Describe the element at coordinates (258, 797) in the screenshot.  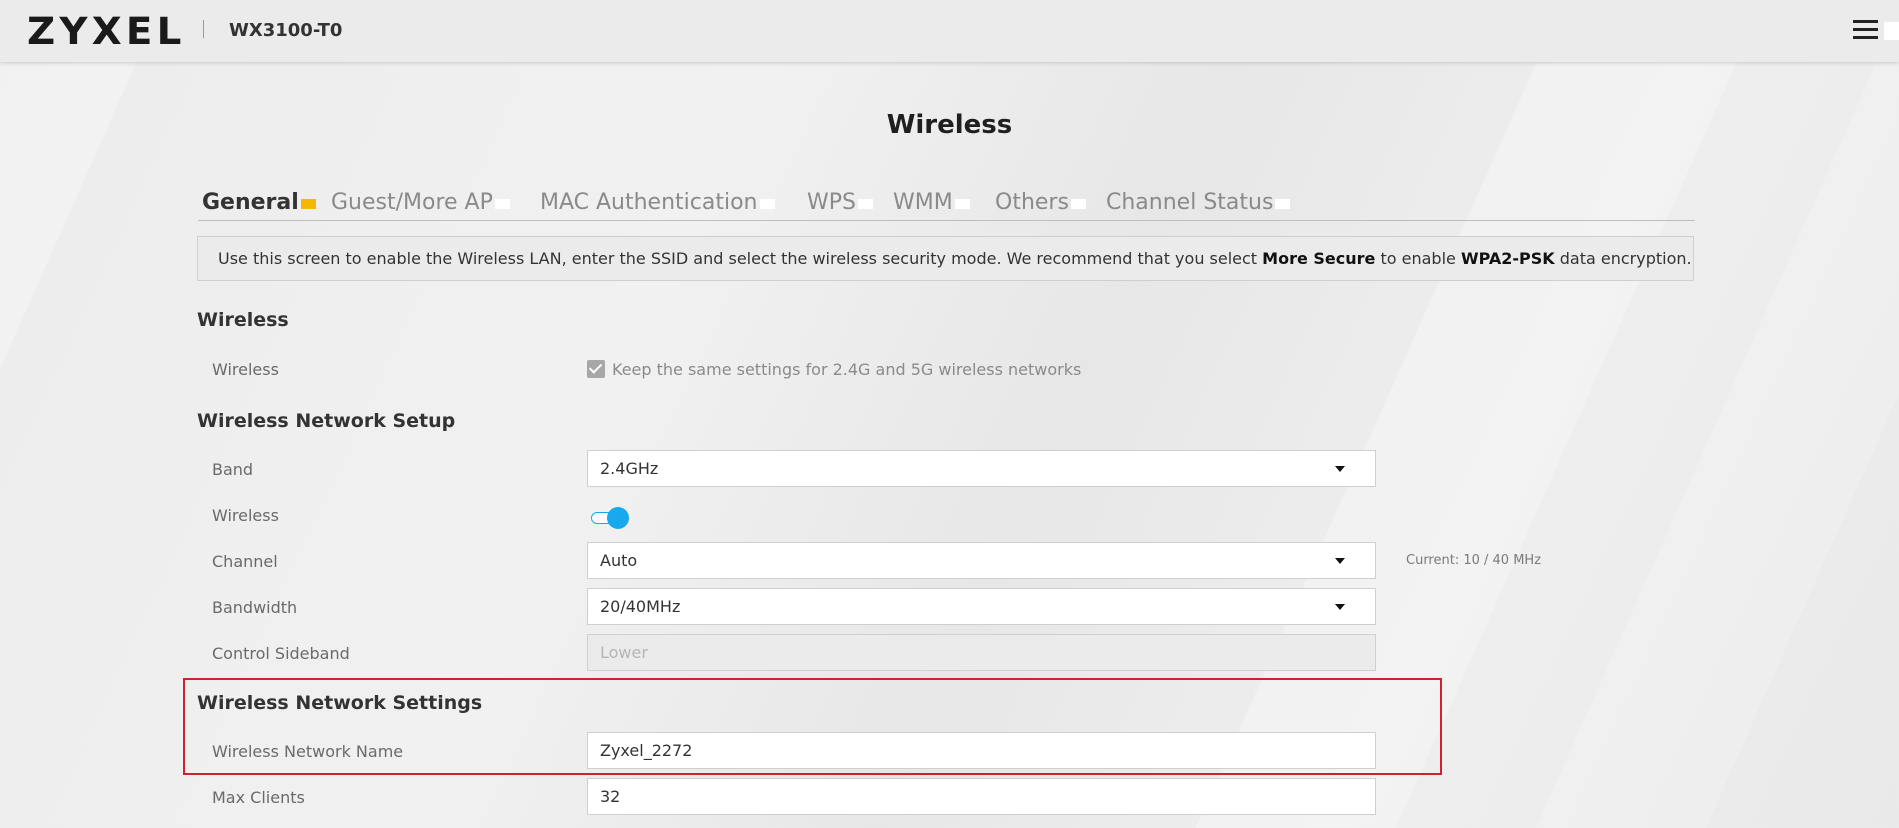
I see `max-clients-label: Max Clients` at that location.